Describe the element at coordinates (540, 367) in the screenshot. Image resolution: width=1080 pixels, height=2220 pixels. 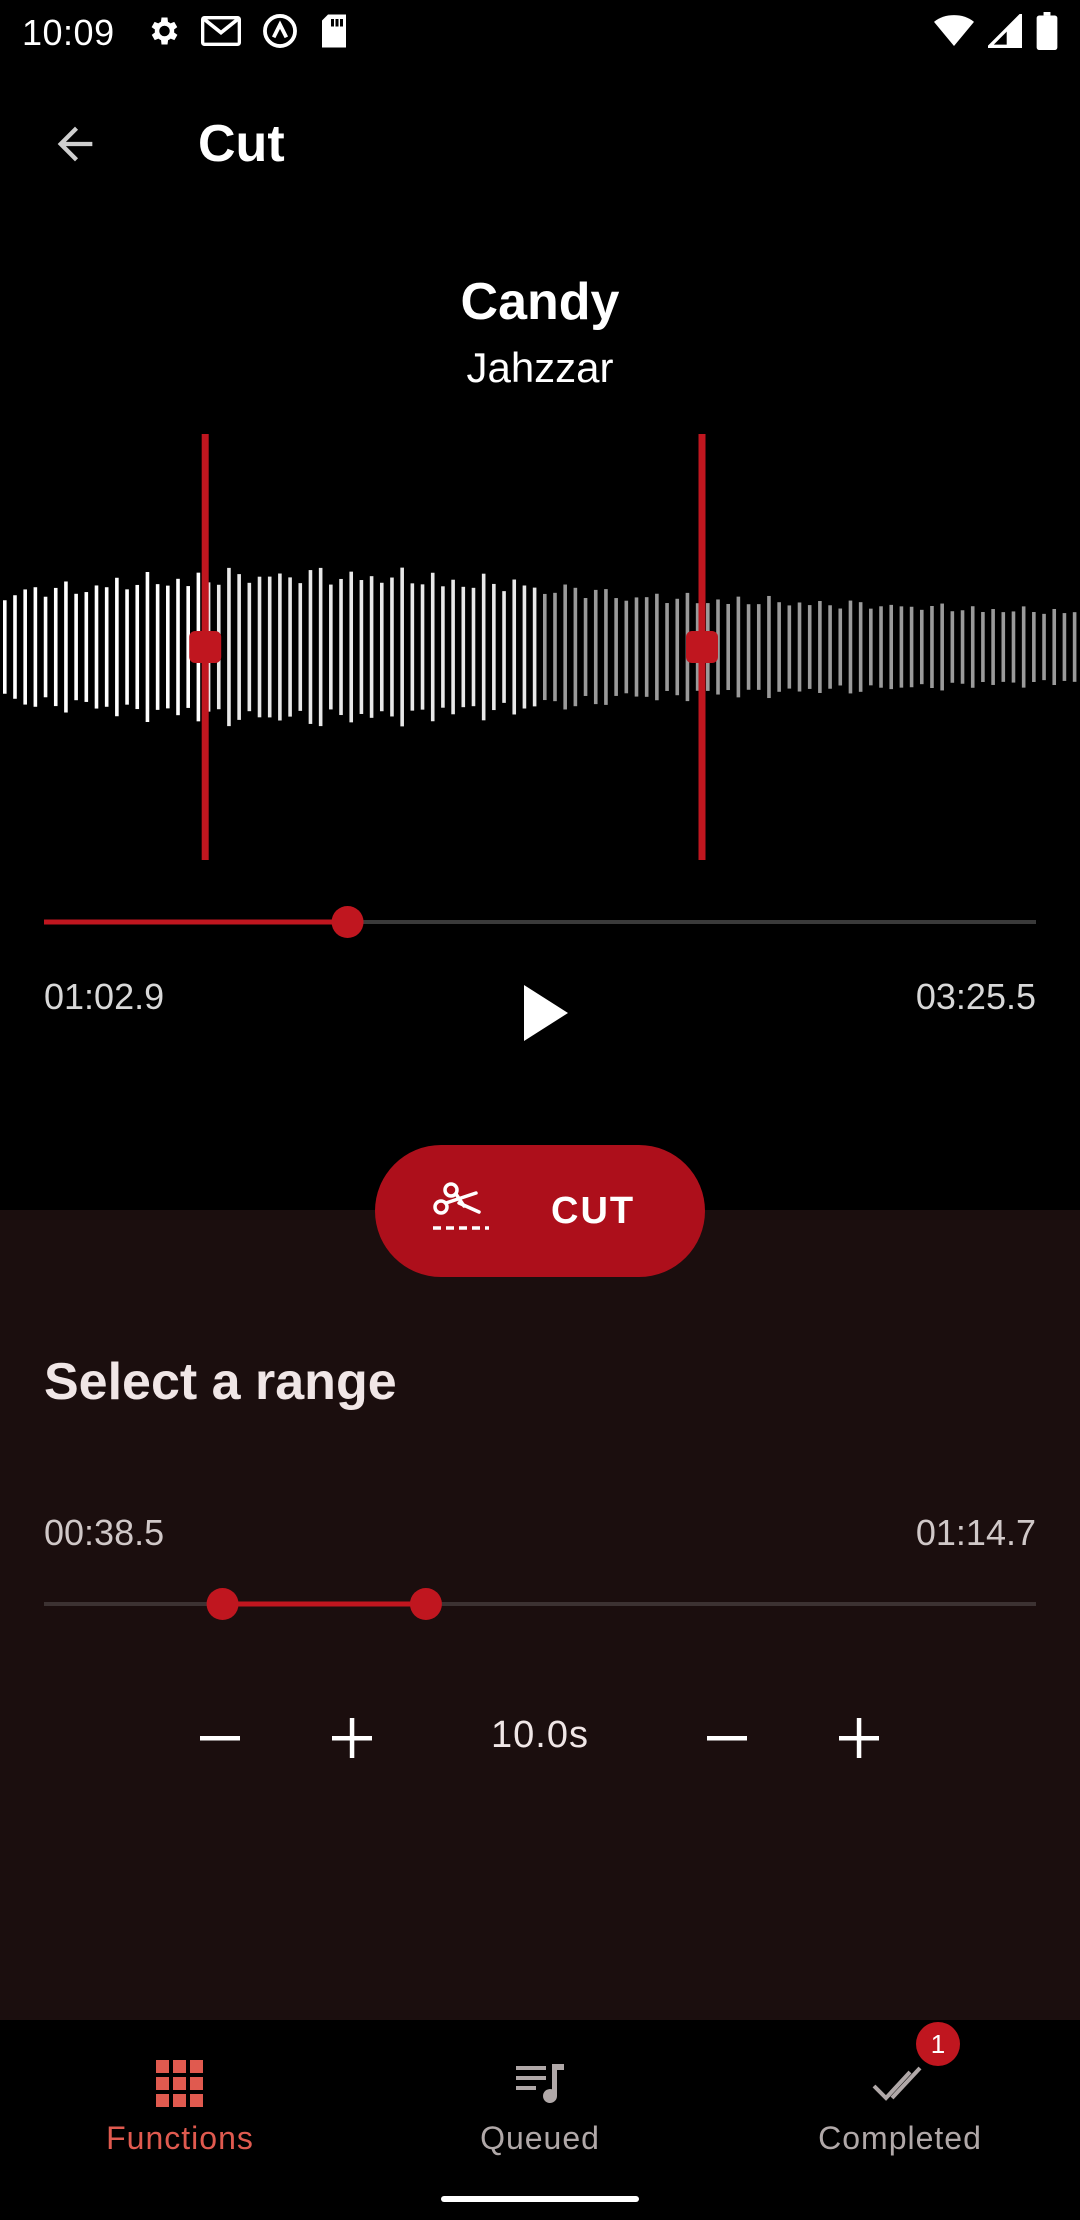
I see `track-artist: Jahzzar` at that location.